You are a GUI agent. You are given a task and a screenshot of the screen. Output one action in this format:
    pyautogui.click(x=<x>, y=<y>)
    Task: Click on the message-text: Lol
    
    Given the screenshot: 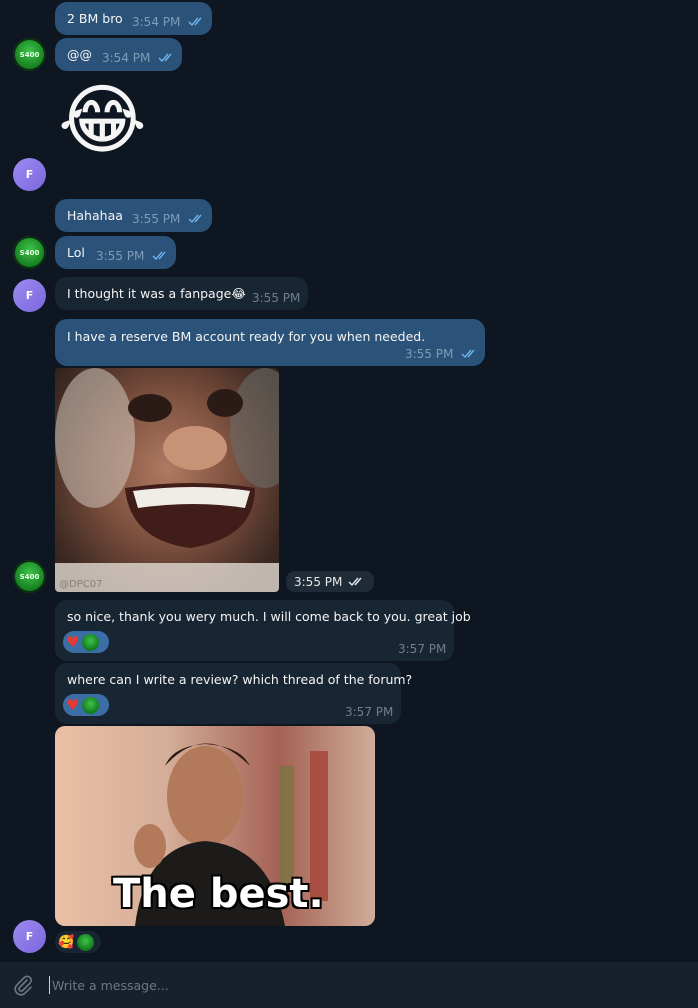 What is the action you would take?
    pyautogui.click(x=76, y=252)
    